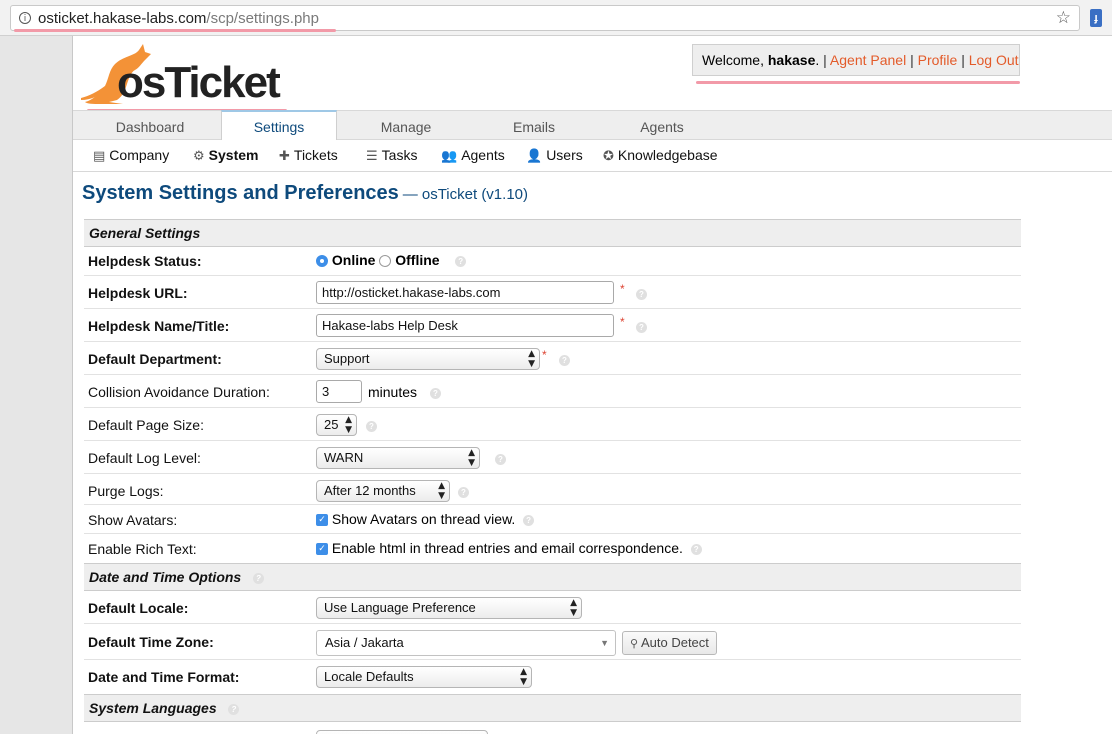 The width and height of the screenshot is (1112, 734). Describe the element at coordinates (534, 125) in the screenshot. I see `tab-emails: Emails` at that location.